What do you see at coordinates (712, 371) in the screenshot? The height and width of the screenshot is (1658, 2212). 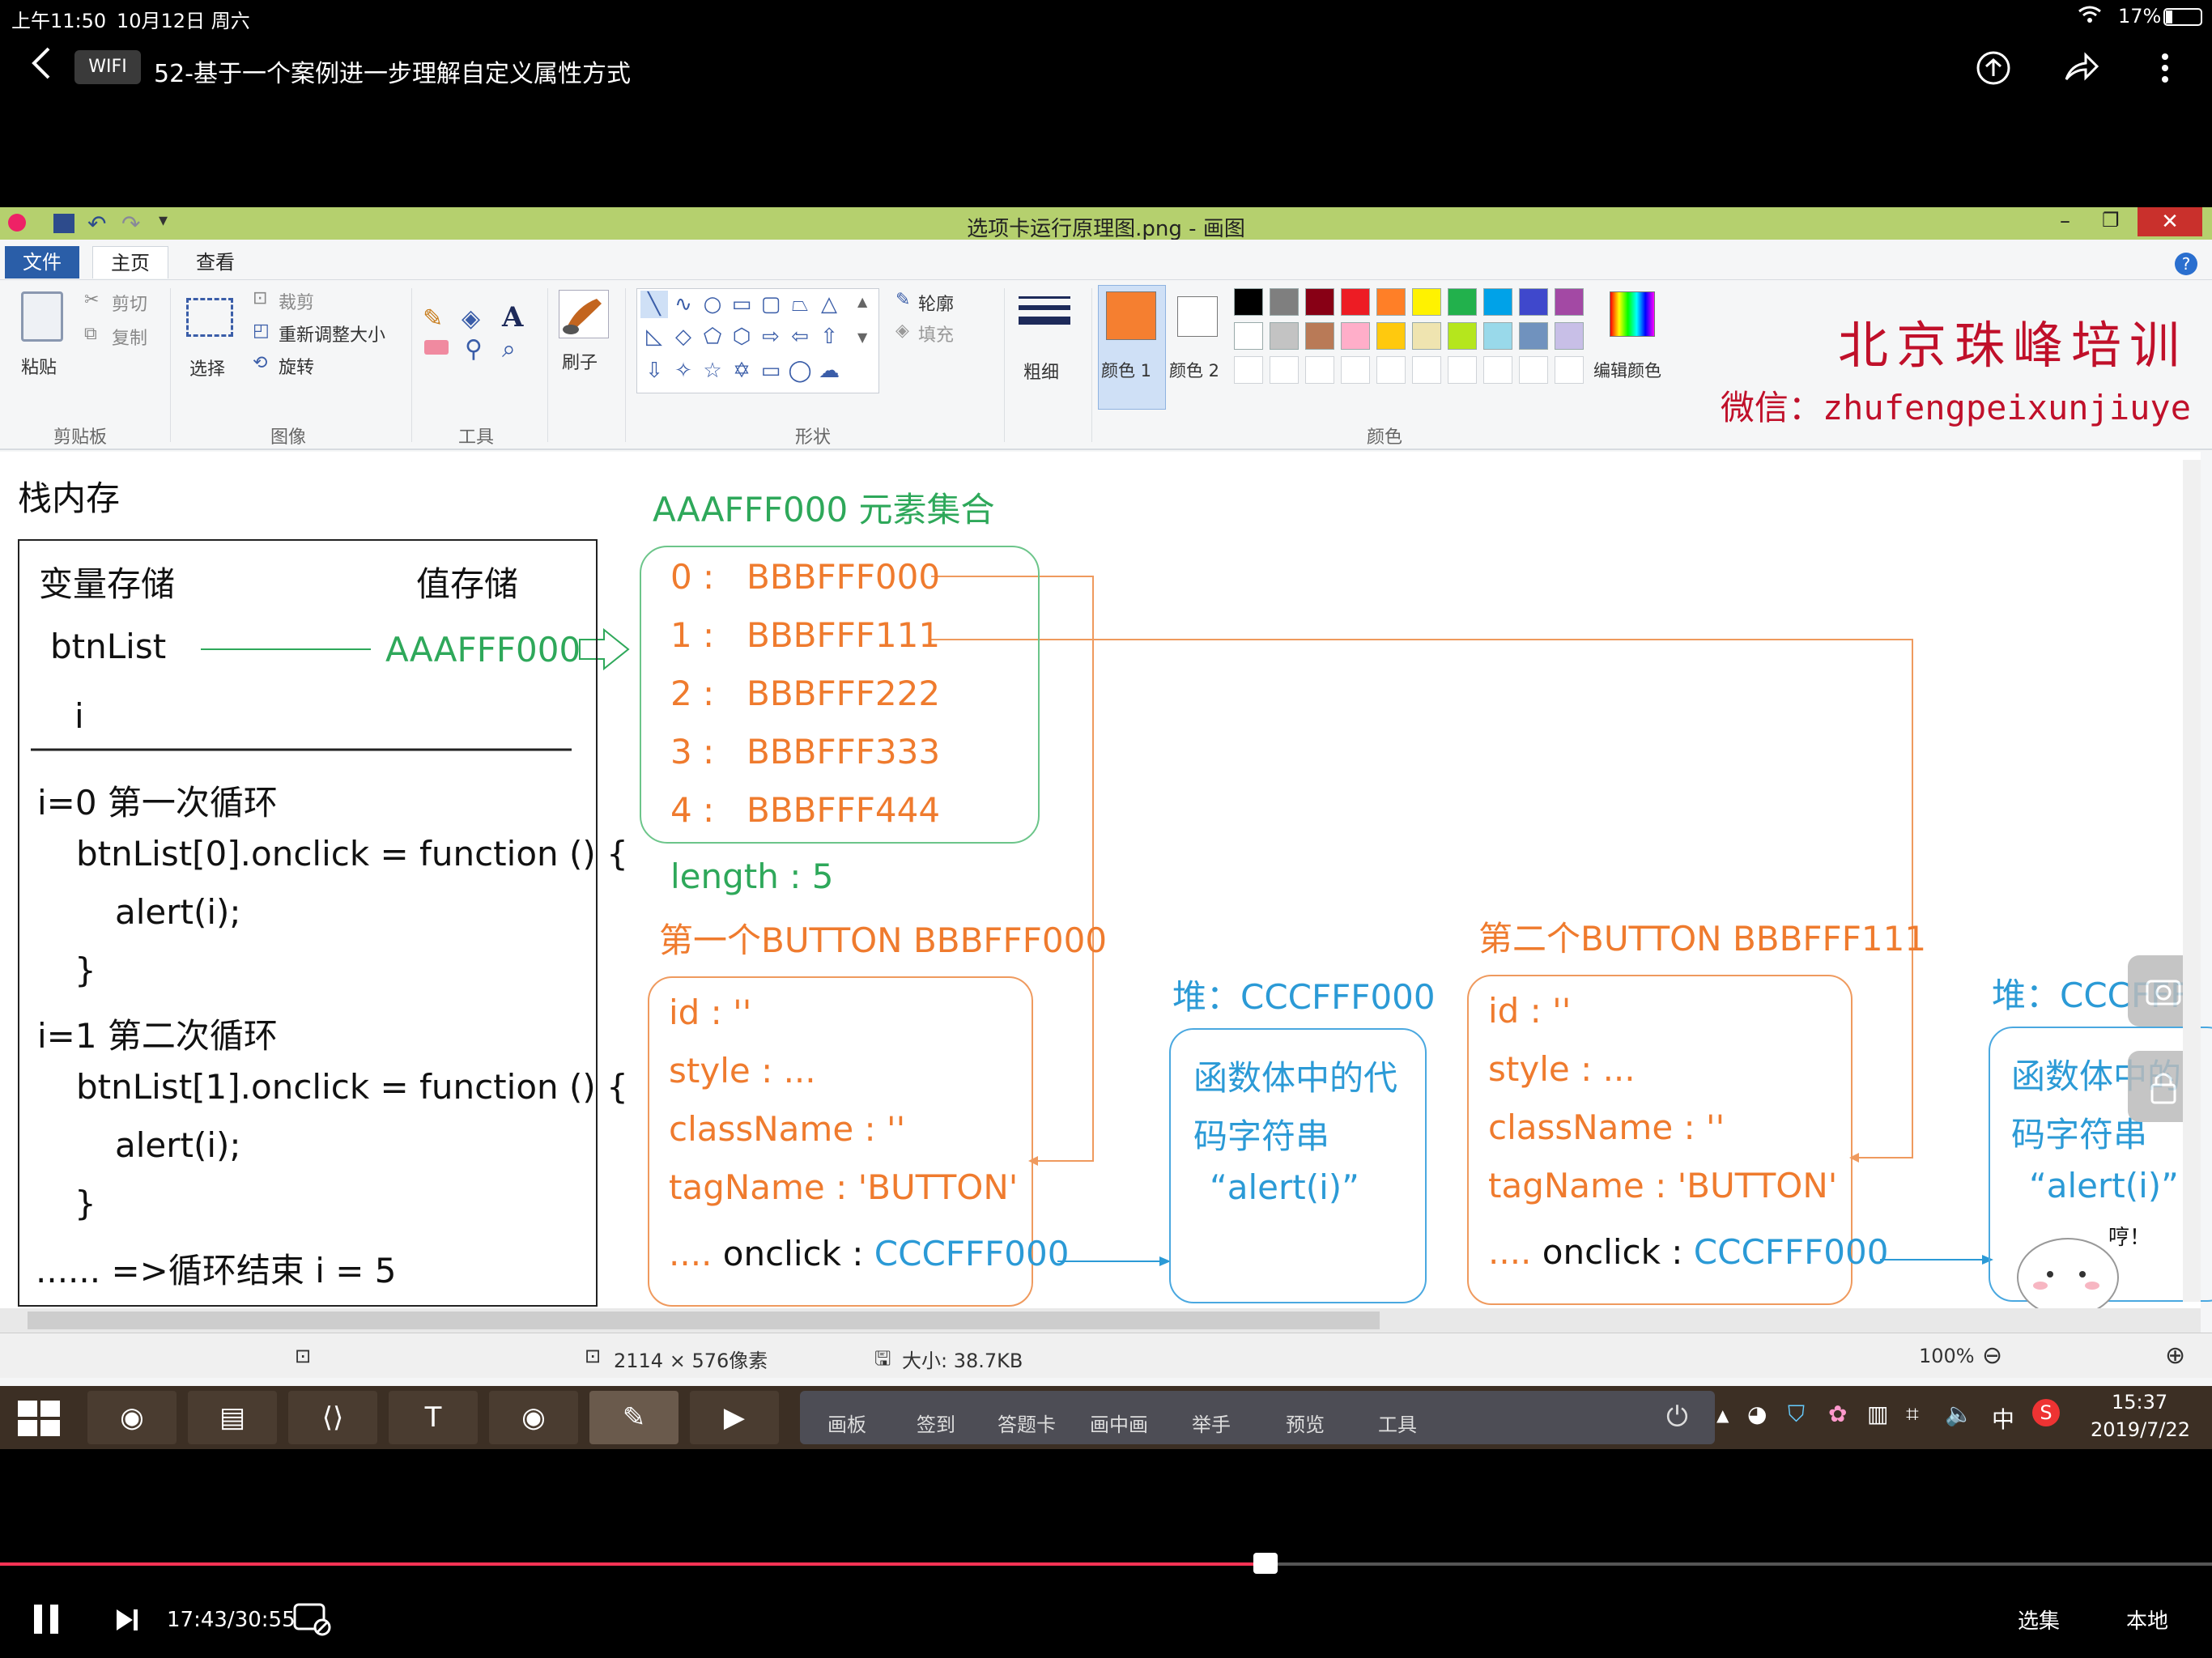 I see `five-point-star-shape-icon: ☆` at bounding box center [712, 371].